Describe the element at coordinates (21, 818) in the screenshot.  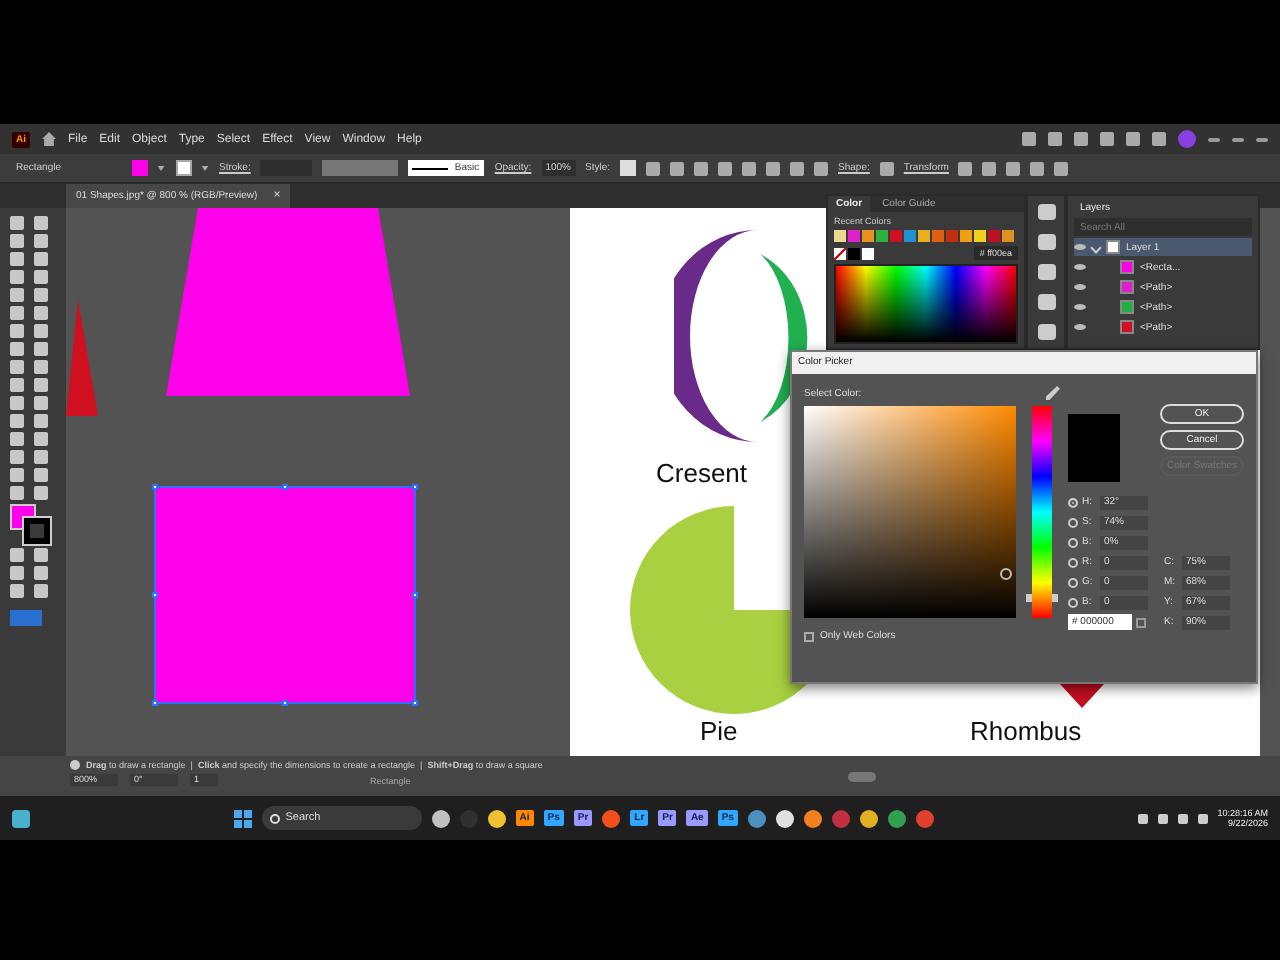
I see `weather-icon` at that location.